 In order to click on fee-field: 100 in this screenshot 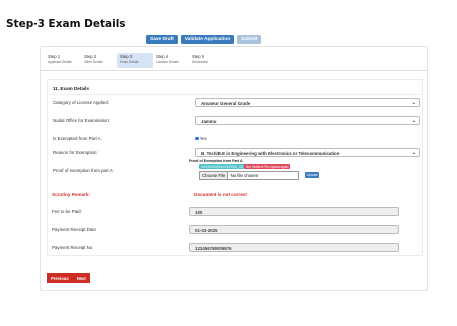, I will do `click(294, 211)`.